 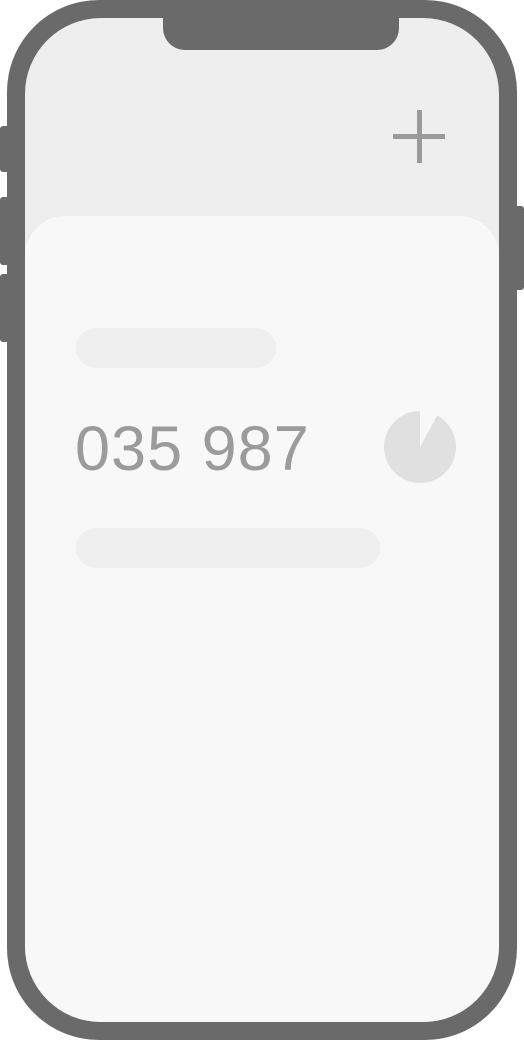 I want to click on timer-remaining-slice, so click(x=420, y=447).